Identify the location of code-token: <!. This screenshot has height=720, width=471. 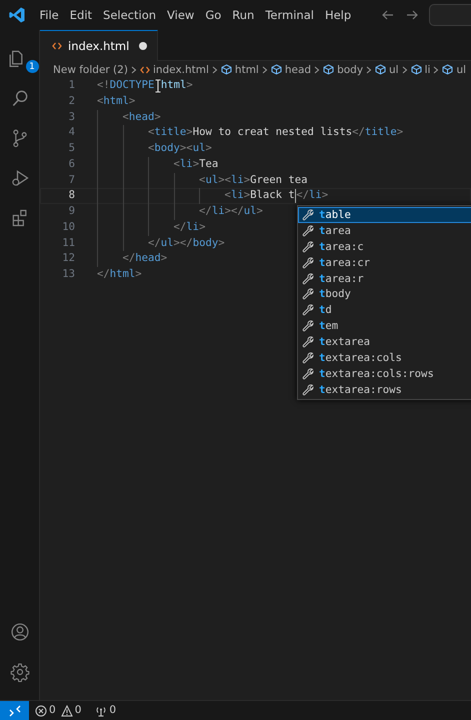
(103, 85).